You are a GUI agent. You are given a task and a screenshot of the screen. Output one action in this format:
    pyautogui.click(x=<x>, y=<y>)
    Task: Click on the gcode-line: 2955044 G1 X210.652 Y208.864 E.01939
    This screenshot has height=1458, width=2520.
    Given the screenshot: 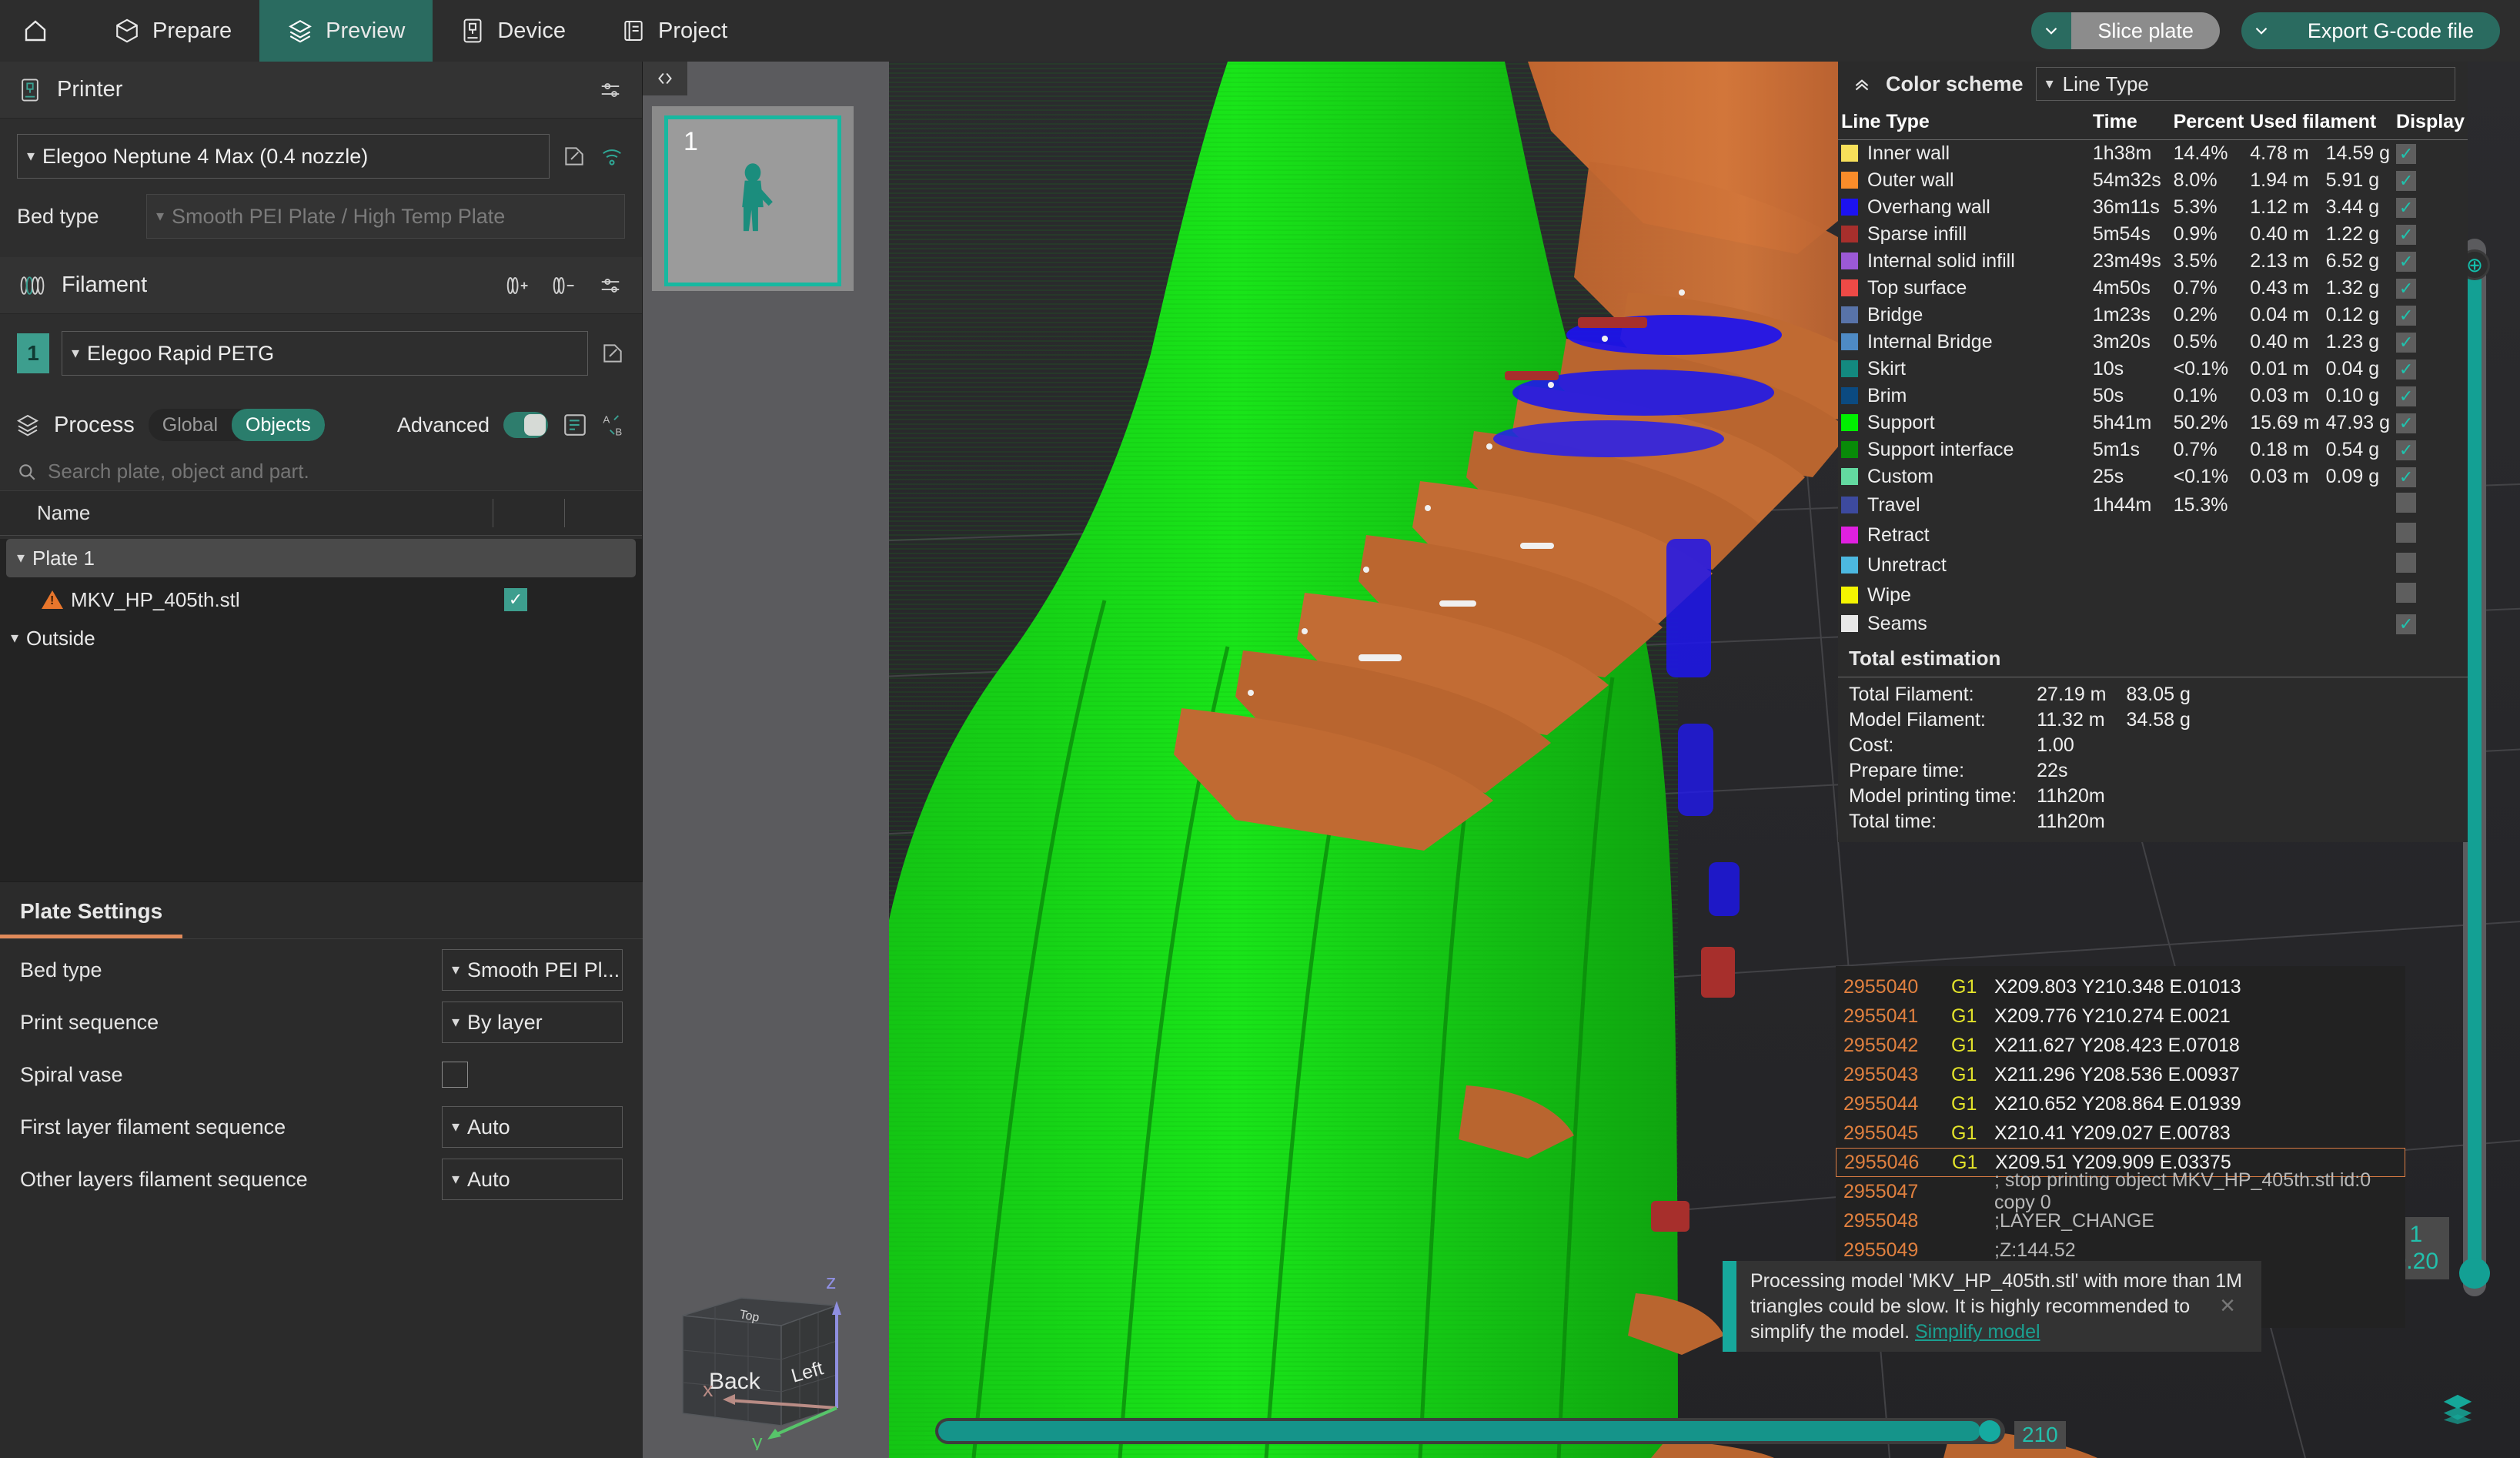 What is the action you would take?
    pyautogui.click(x=2120, y=1104)
    